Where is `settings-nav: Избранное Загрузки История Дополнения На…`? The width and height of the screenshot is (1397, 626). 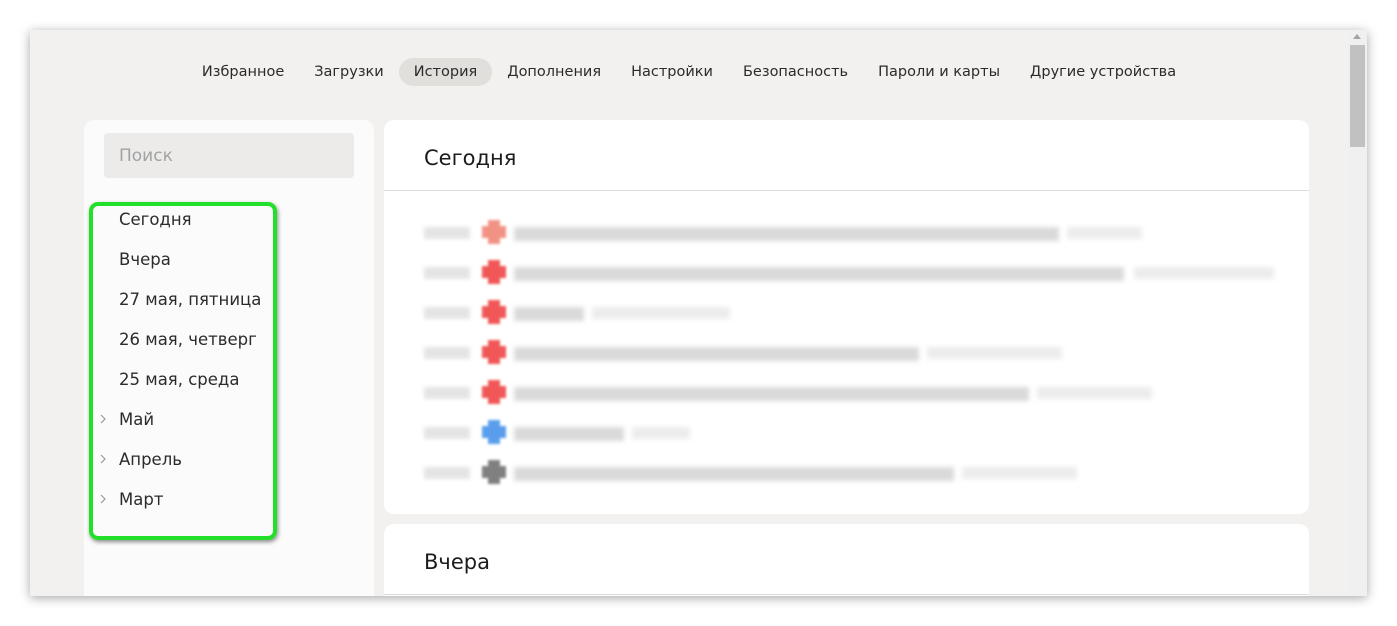 settings-nav: Избранное Загрузки История Дополнения На… is located at coordinates (689, 72).